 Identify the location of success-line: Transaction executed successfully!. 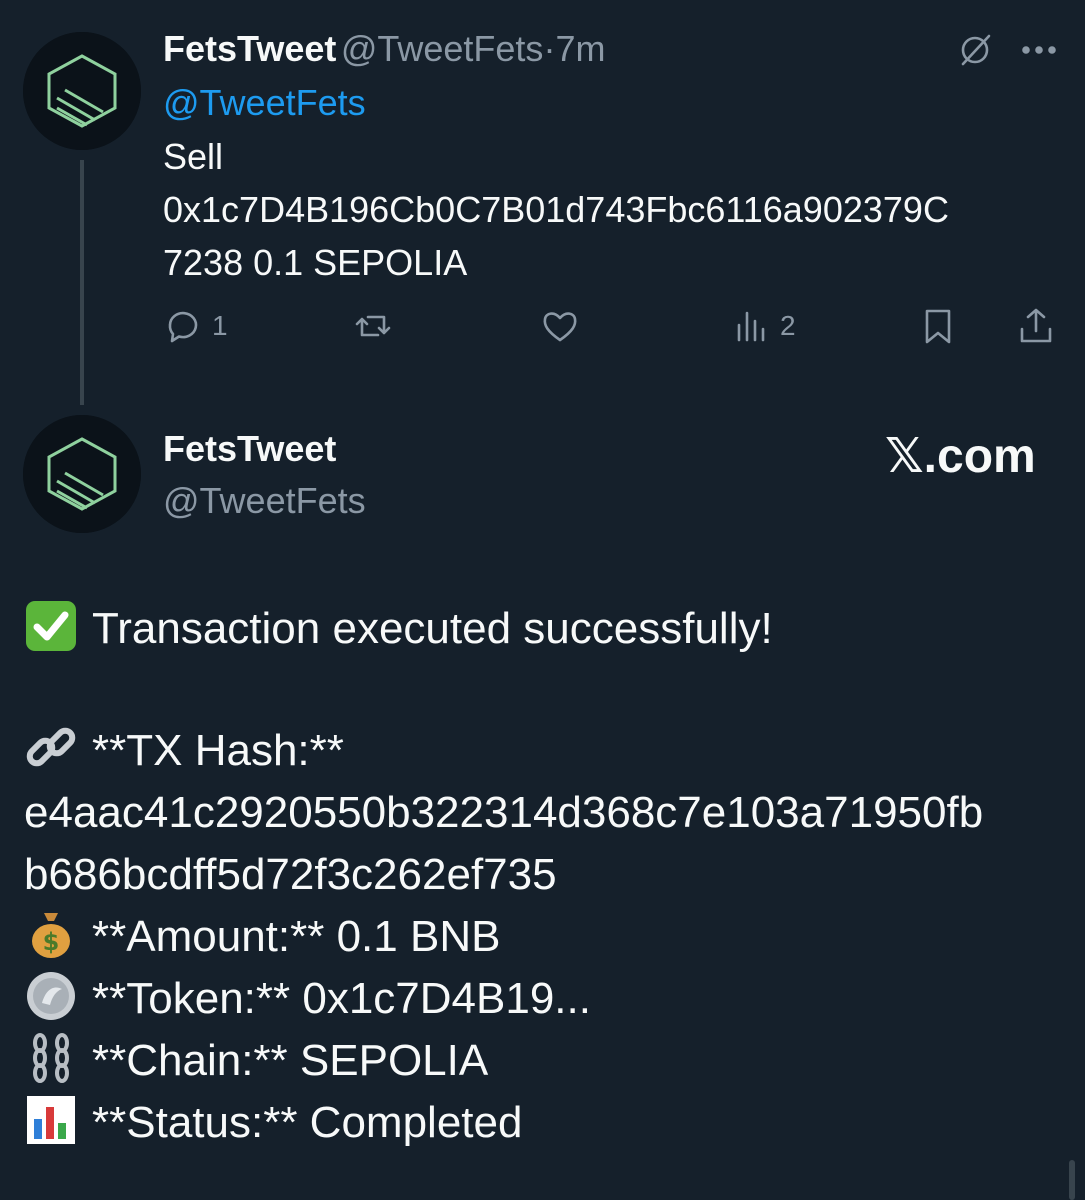
(539, 629).